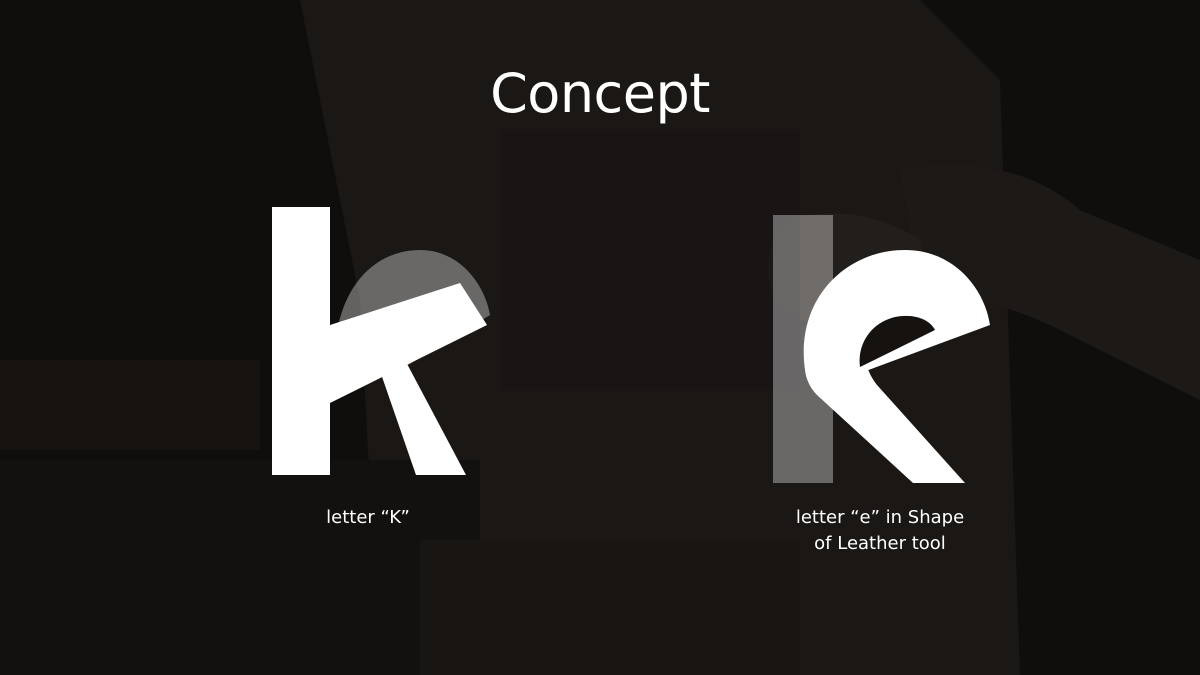 The width and height of the screenshot is (1200, 675). I want to click on page-title: Concept, so click(600, 93).